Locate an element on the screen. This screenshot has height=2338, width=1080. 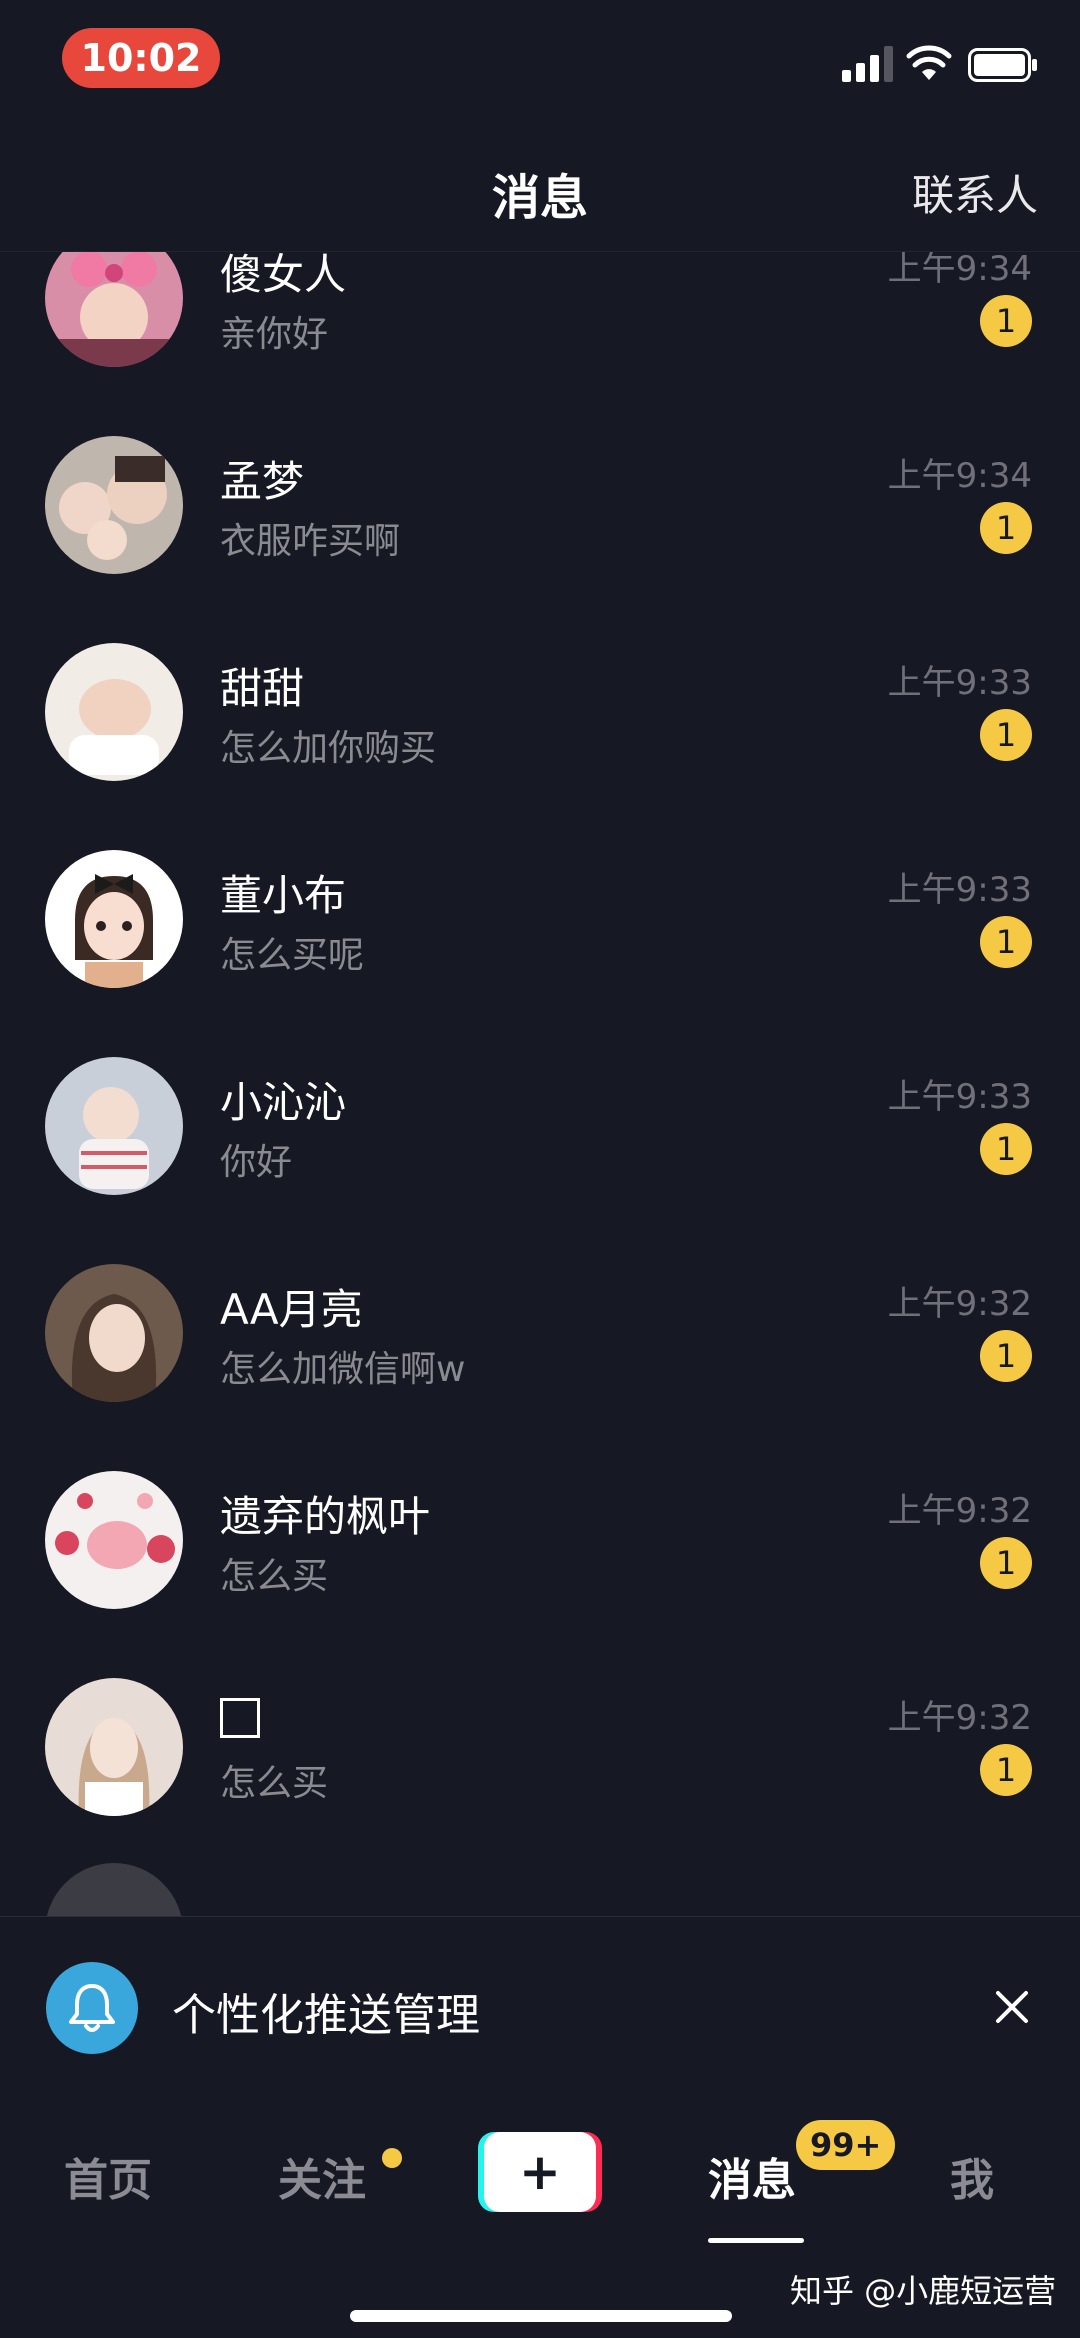
battery-icon is located at coordinates (1002, 65).